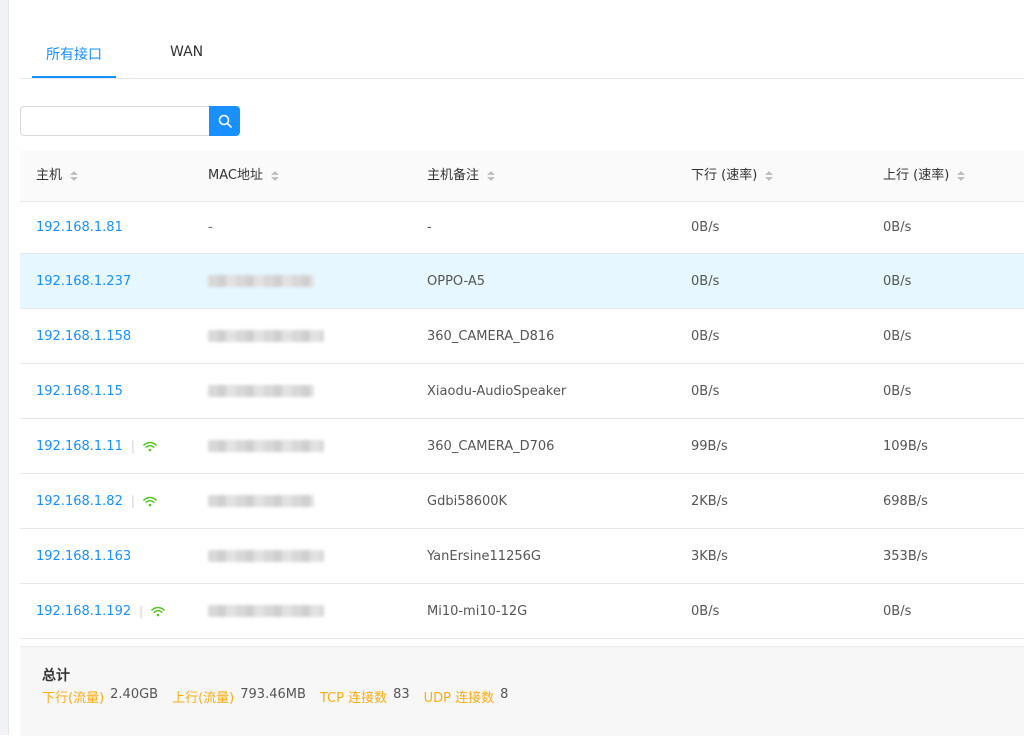  I want to click on column-header-host: 主机, so click(57, 176).